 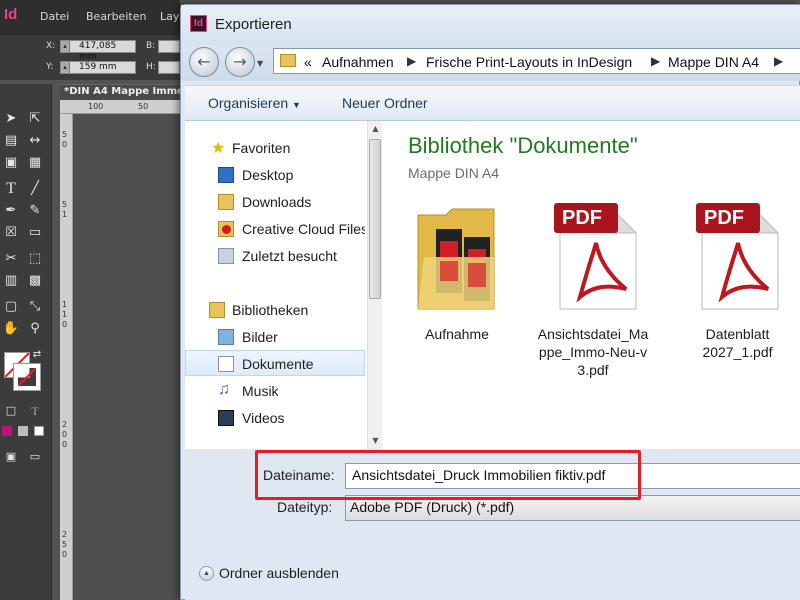 I want to click on nav-item-videos: Videos, so click(x=275, y=418).